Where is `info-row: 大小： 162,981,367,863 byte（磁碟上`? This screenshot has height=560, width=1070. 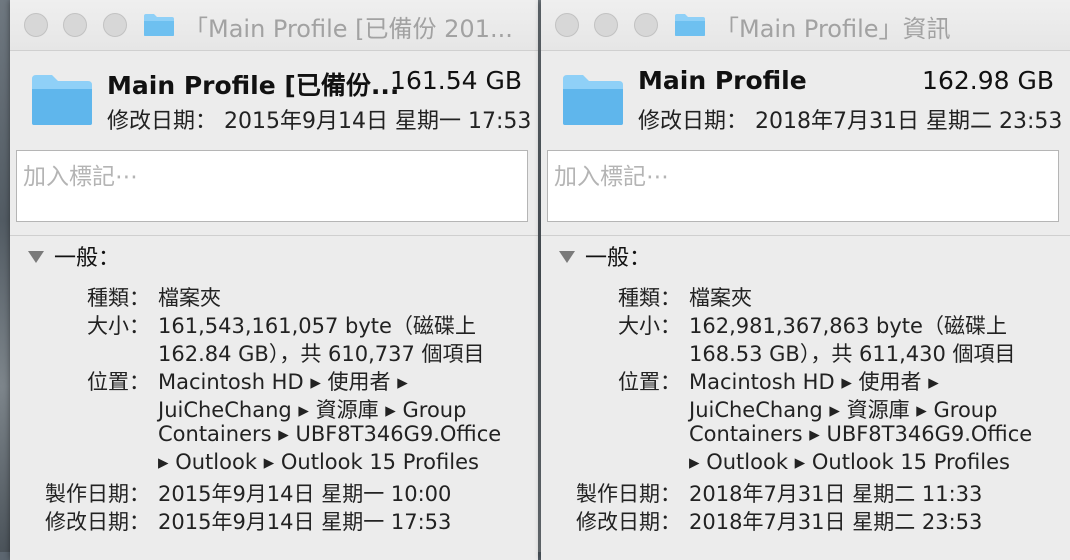 info-row: 大小： 162,981,367,863 byte（磁碟上 is located at coordinates (805, 324).